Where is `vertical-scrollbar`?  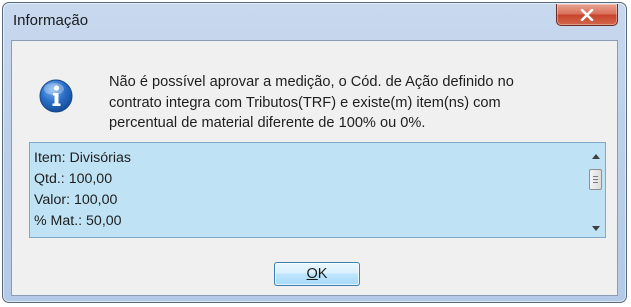
vertical-scrollbar is located at coordinates (596, 190).